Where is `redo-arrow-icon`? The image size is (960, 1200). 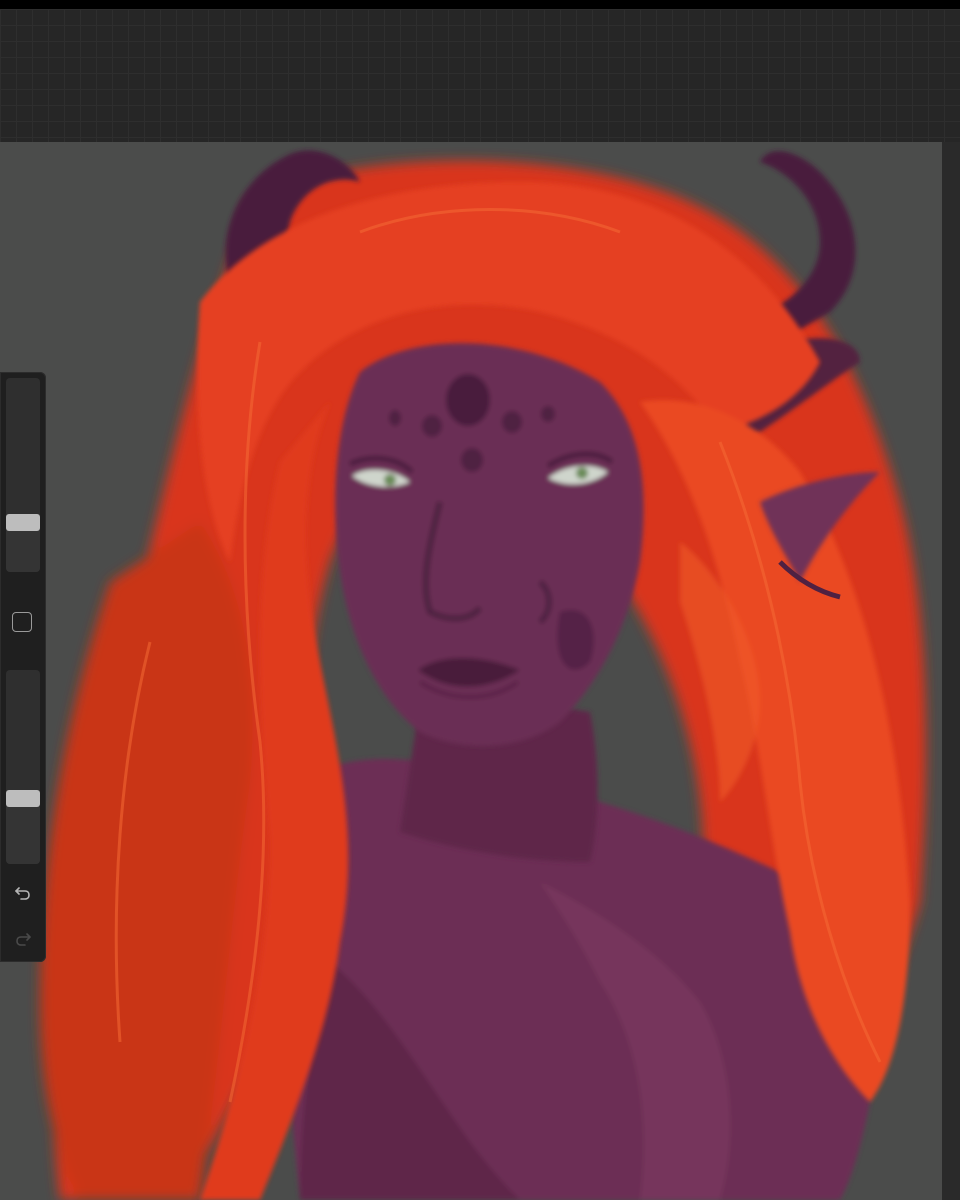 redo-arrow-icon is located at coordinates (23, 939).